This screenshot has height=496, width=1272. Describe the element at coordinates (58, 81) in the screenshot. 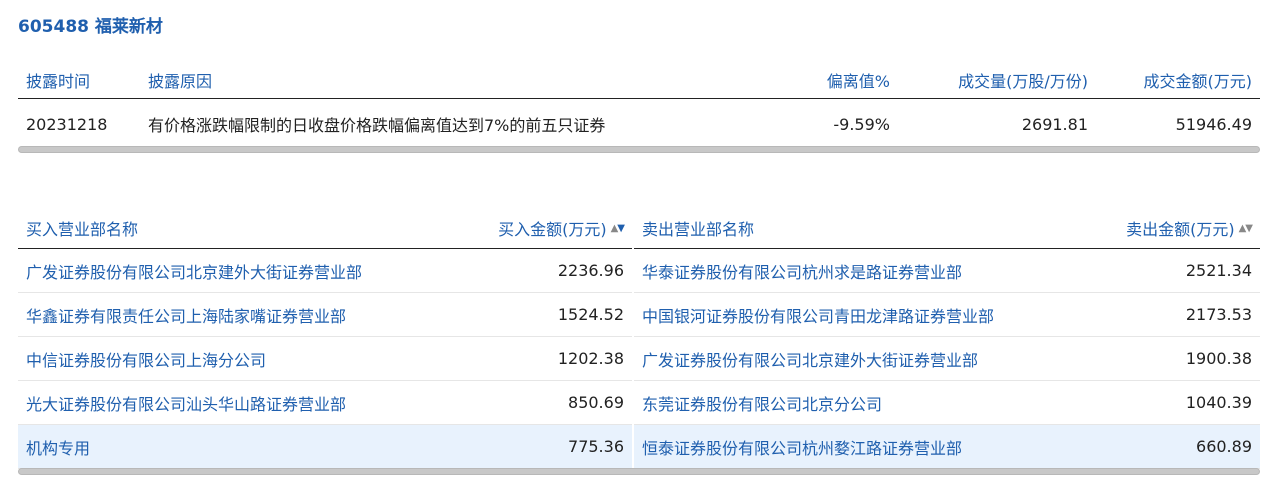

I see `header-date: 披露时间` at that location.